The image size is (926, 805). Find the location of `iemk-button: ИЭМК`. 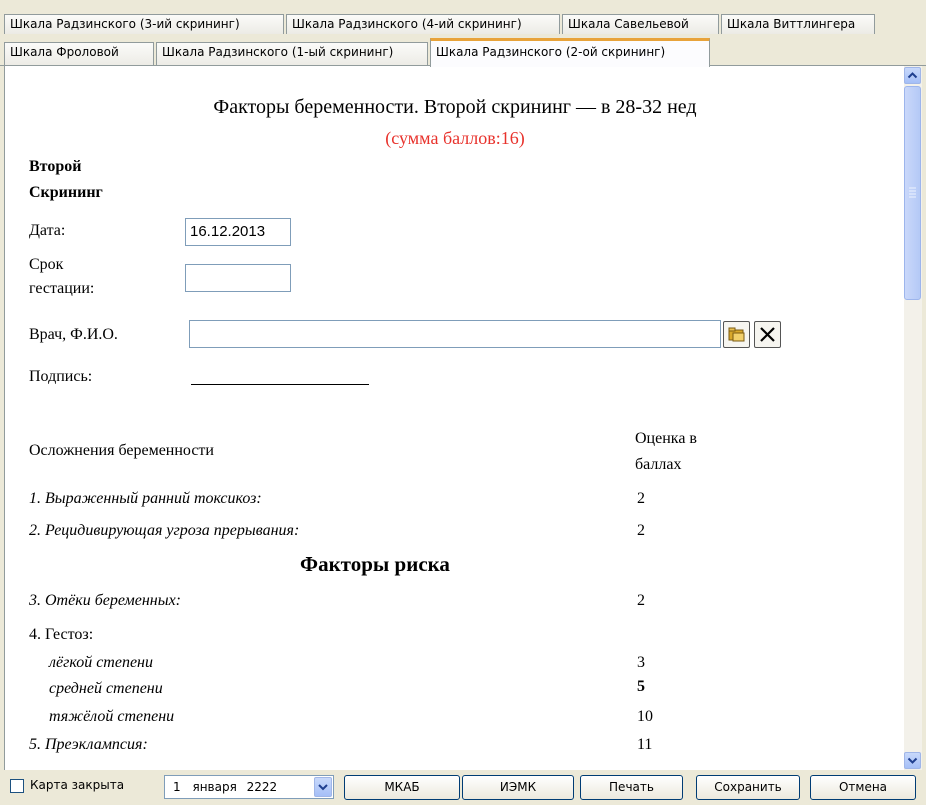

iemk-button: ИЭМК is located at coordinates (518, 787).